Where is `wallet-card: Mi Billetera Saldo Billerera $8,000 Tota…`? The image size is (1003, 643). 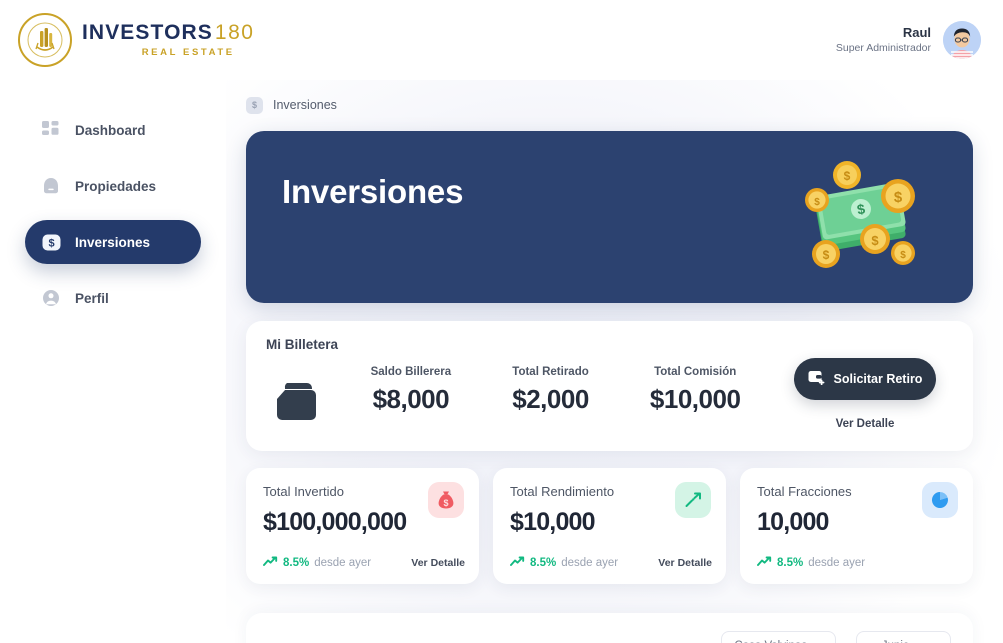
wallet-card: Mi Billetera Saldo Billerera $8,000 Tota… is located at coordinates (609, 386).